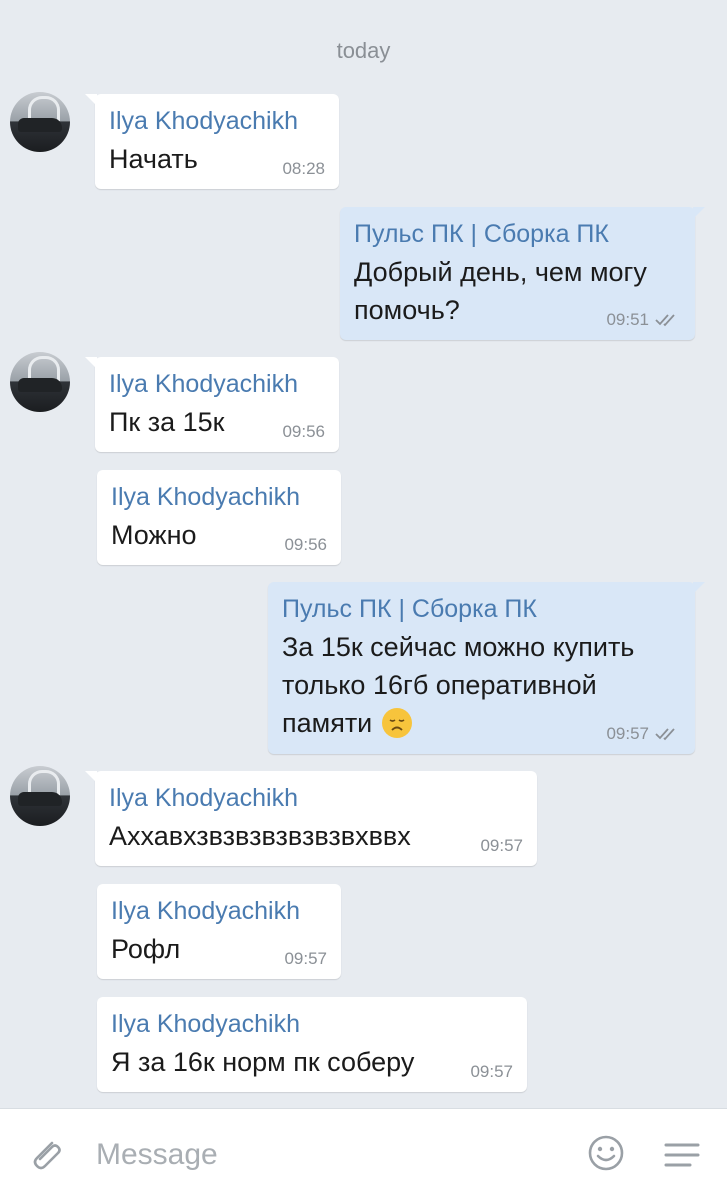 Image resolution: width=727 pixels, height=1200 pixels. Describe the element at coordinates (303, 168) in the screenshot. I see `message-time: 08:28` at that location.